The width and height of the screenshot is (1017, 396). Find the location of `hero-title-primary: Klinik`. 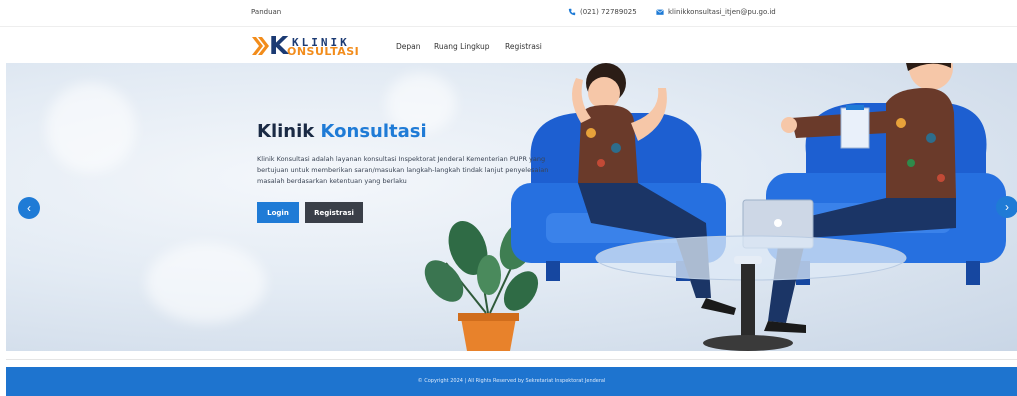

hero-title-primary: Klinik is located at coordinates (286, 131).